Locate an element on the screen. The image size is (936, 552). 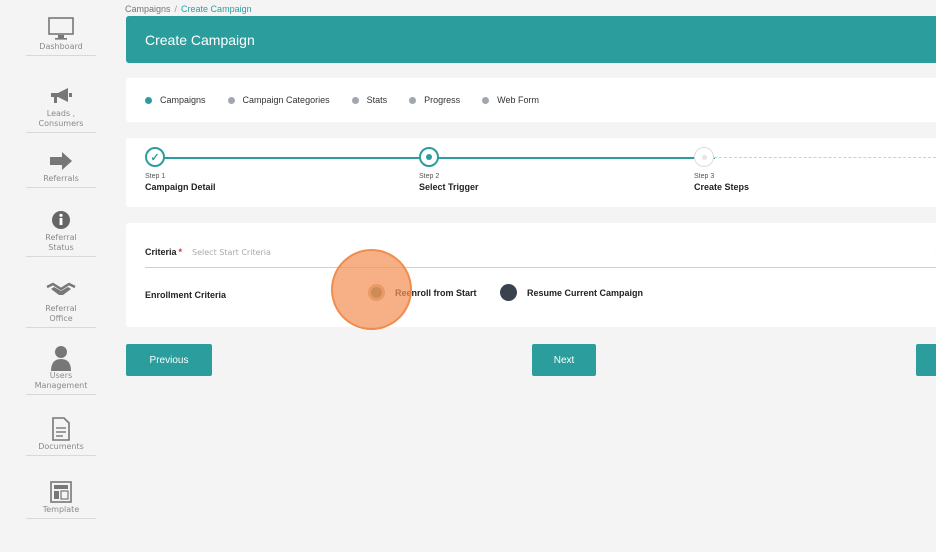
step-2: Step 2 Select Trigger is located at coordinates (449, 182).